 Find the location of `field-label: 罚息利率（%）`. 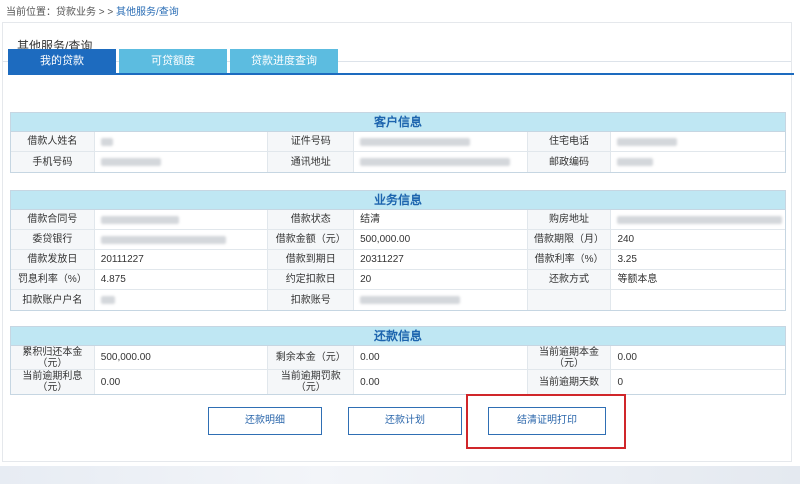

field-label: 罚息利率（%） is located at coordinates (53, 279).